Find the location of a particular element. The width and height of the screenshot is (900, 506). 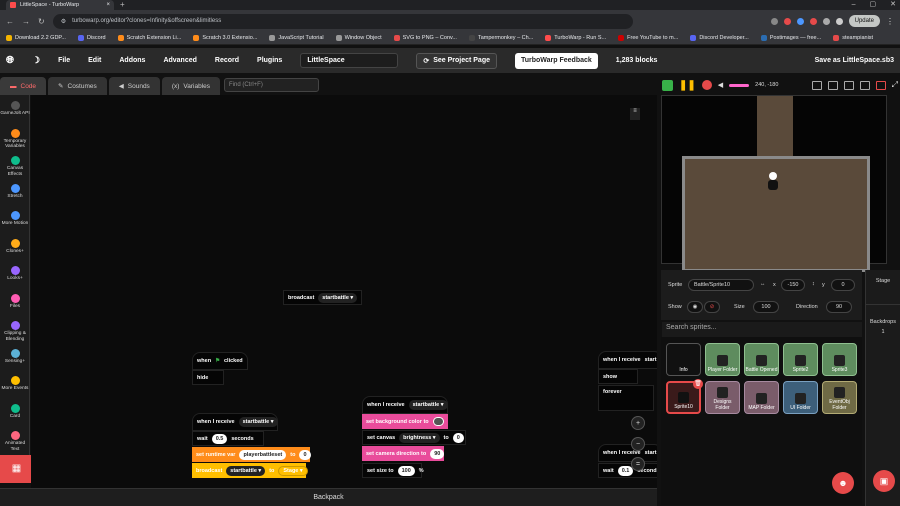

menu-advanced: Advanced is located at coordinates (179, 60).